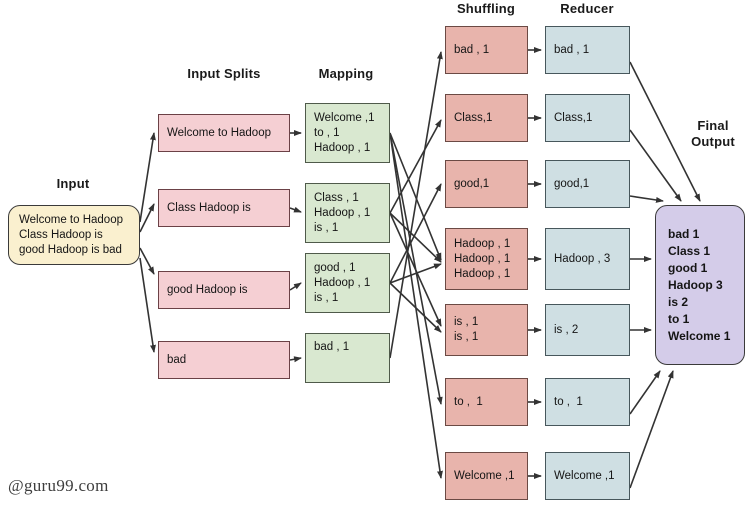  What do you see at coordinates (224, 73) in the screenshot?
I see `column-title-input-splits: Input Splits` at bounding box center [224, 73].